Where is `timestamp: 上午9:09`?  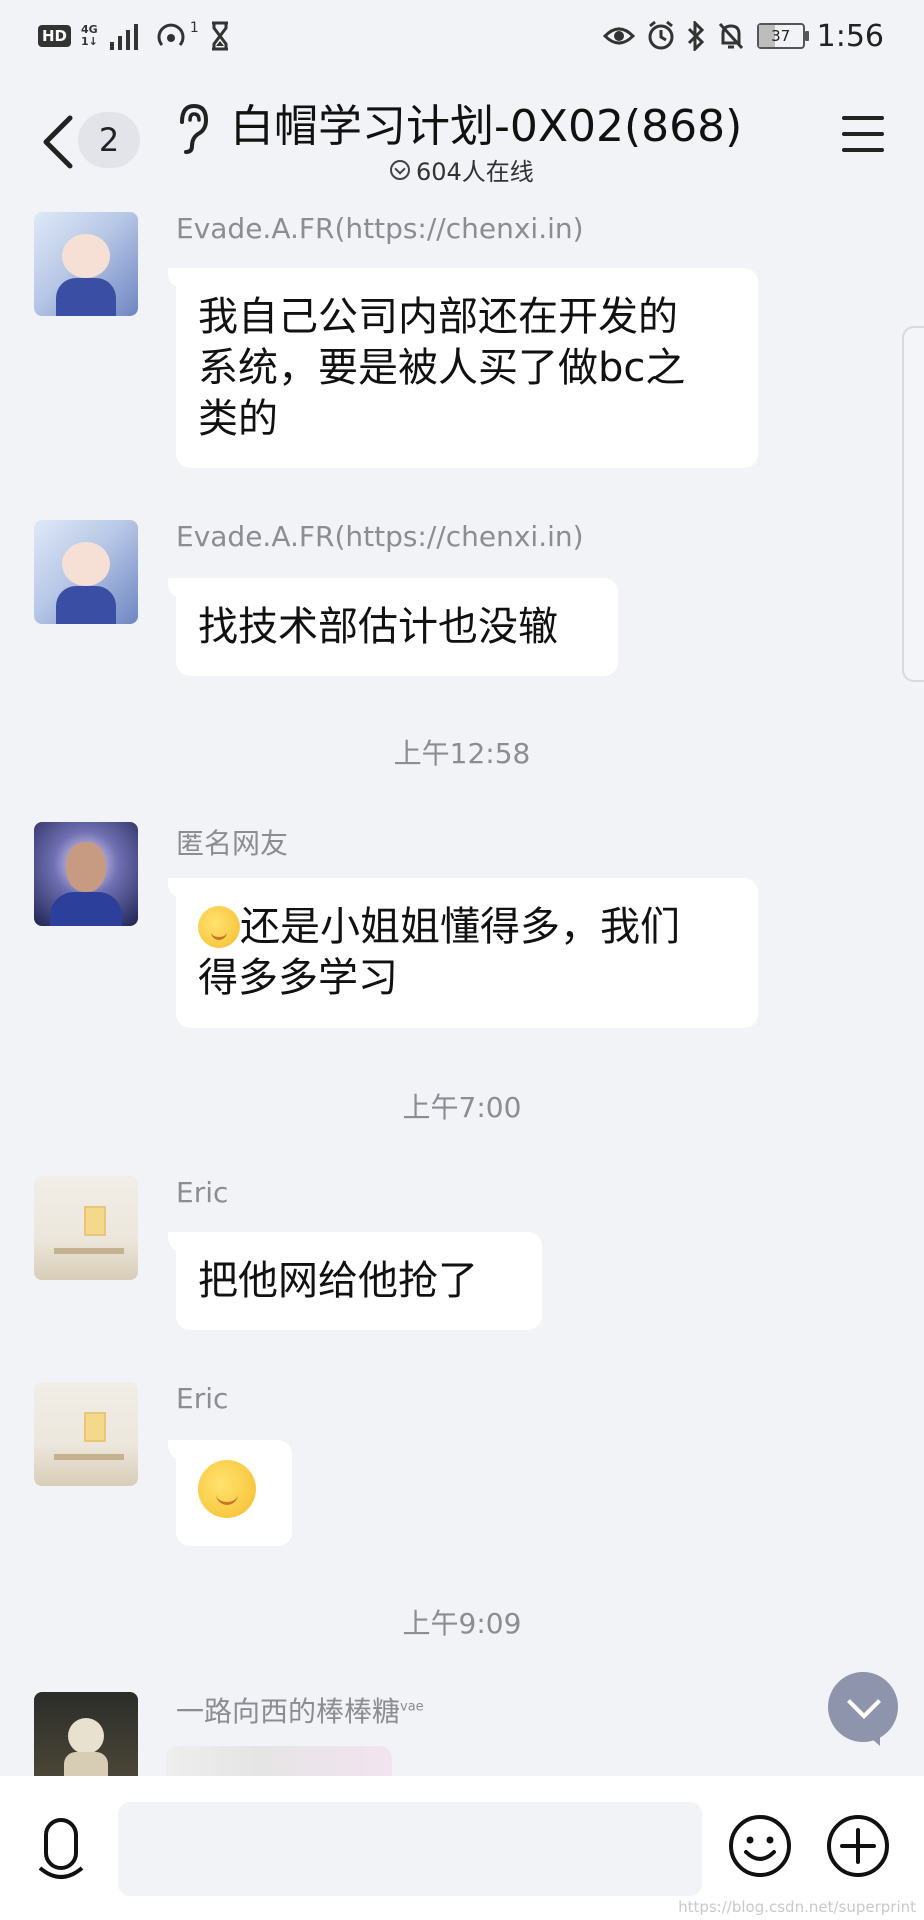 timestamp: 上午9:09 is located at coordinates (462, 1623).